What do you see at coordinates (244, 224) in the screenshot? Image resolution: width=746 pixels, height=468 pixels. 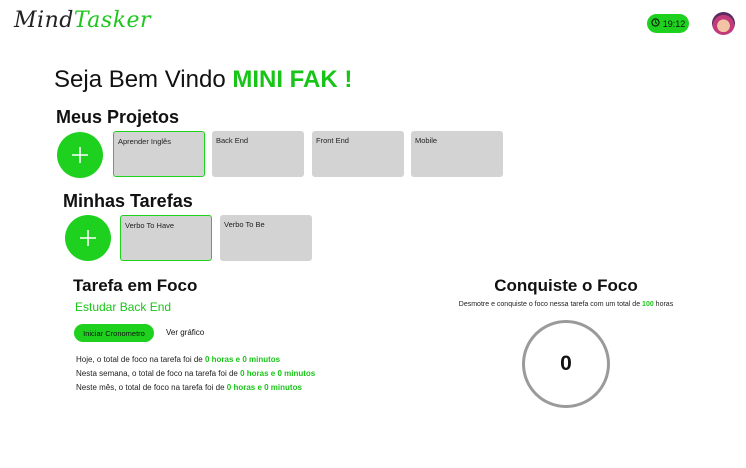 I see `task-card-label: Verbo To Be` at bounding box center [244, 224].